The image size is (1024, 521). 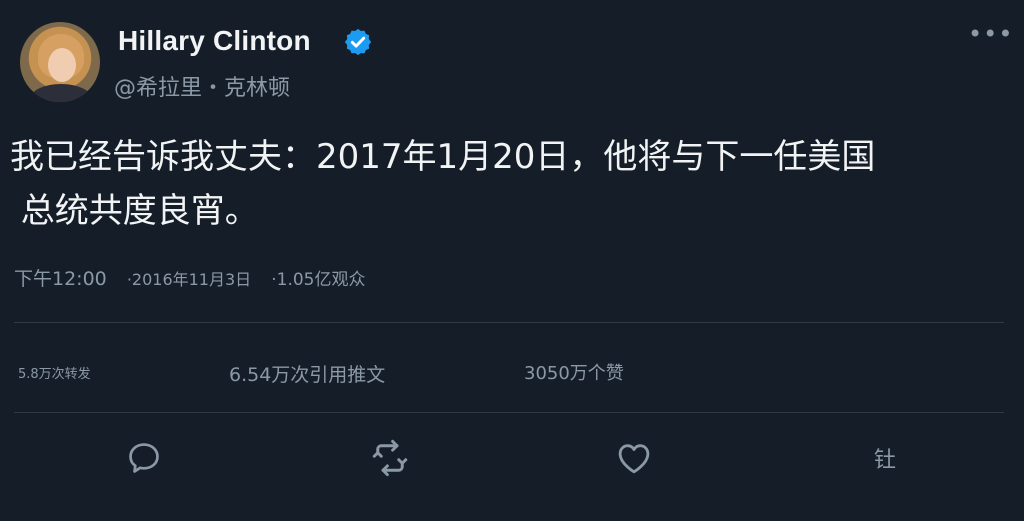 What do you see at coordinates (990, 36) in the screenshot?
I see `more-options-icon: •••` at bounding box center [990, 36].